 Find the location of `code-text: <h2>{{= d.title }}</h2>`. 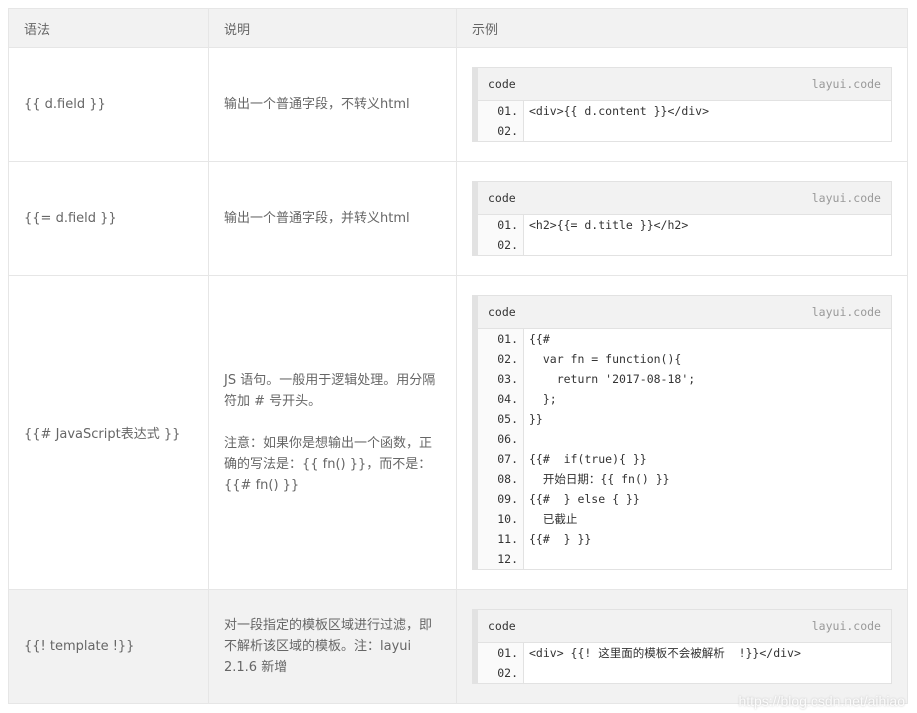

code-text: <h2>{{= d.title }}</h2> is located at coordinates (609, 225).